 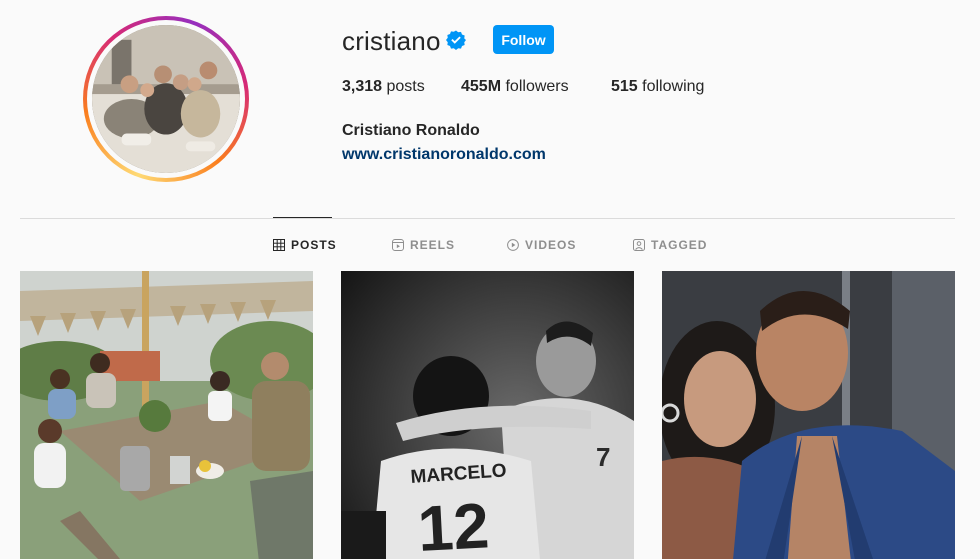 What do you see at coordinates (624, 86) in the screenshot?
I see `following-count: 515` at bounding box center [624, 86].